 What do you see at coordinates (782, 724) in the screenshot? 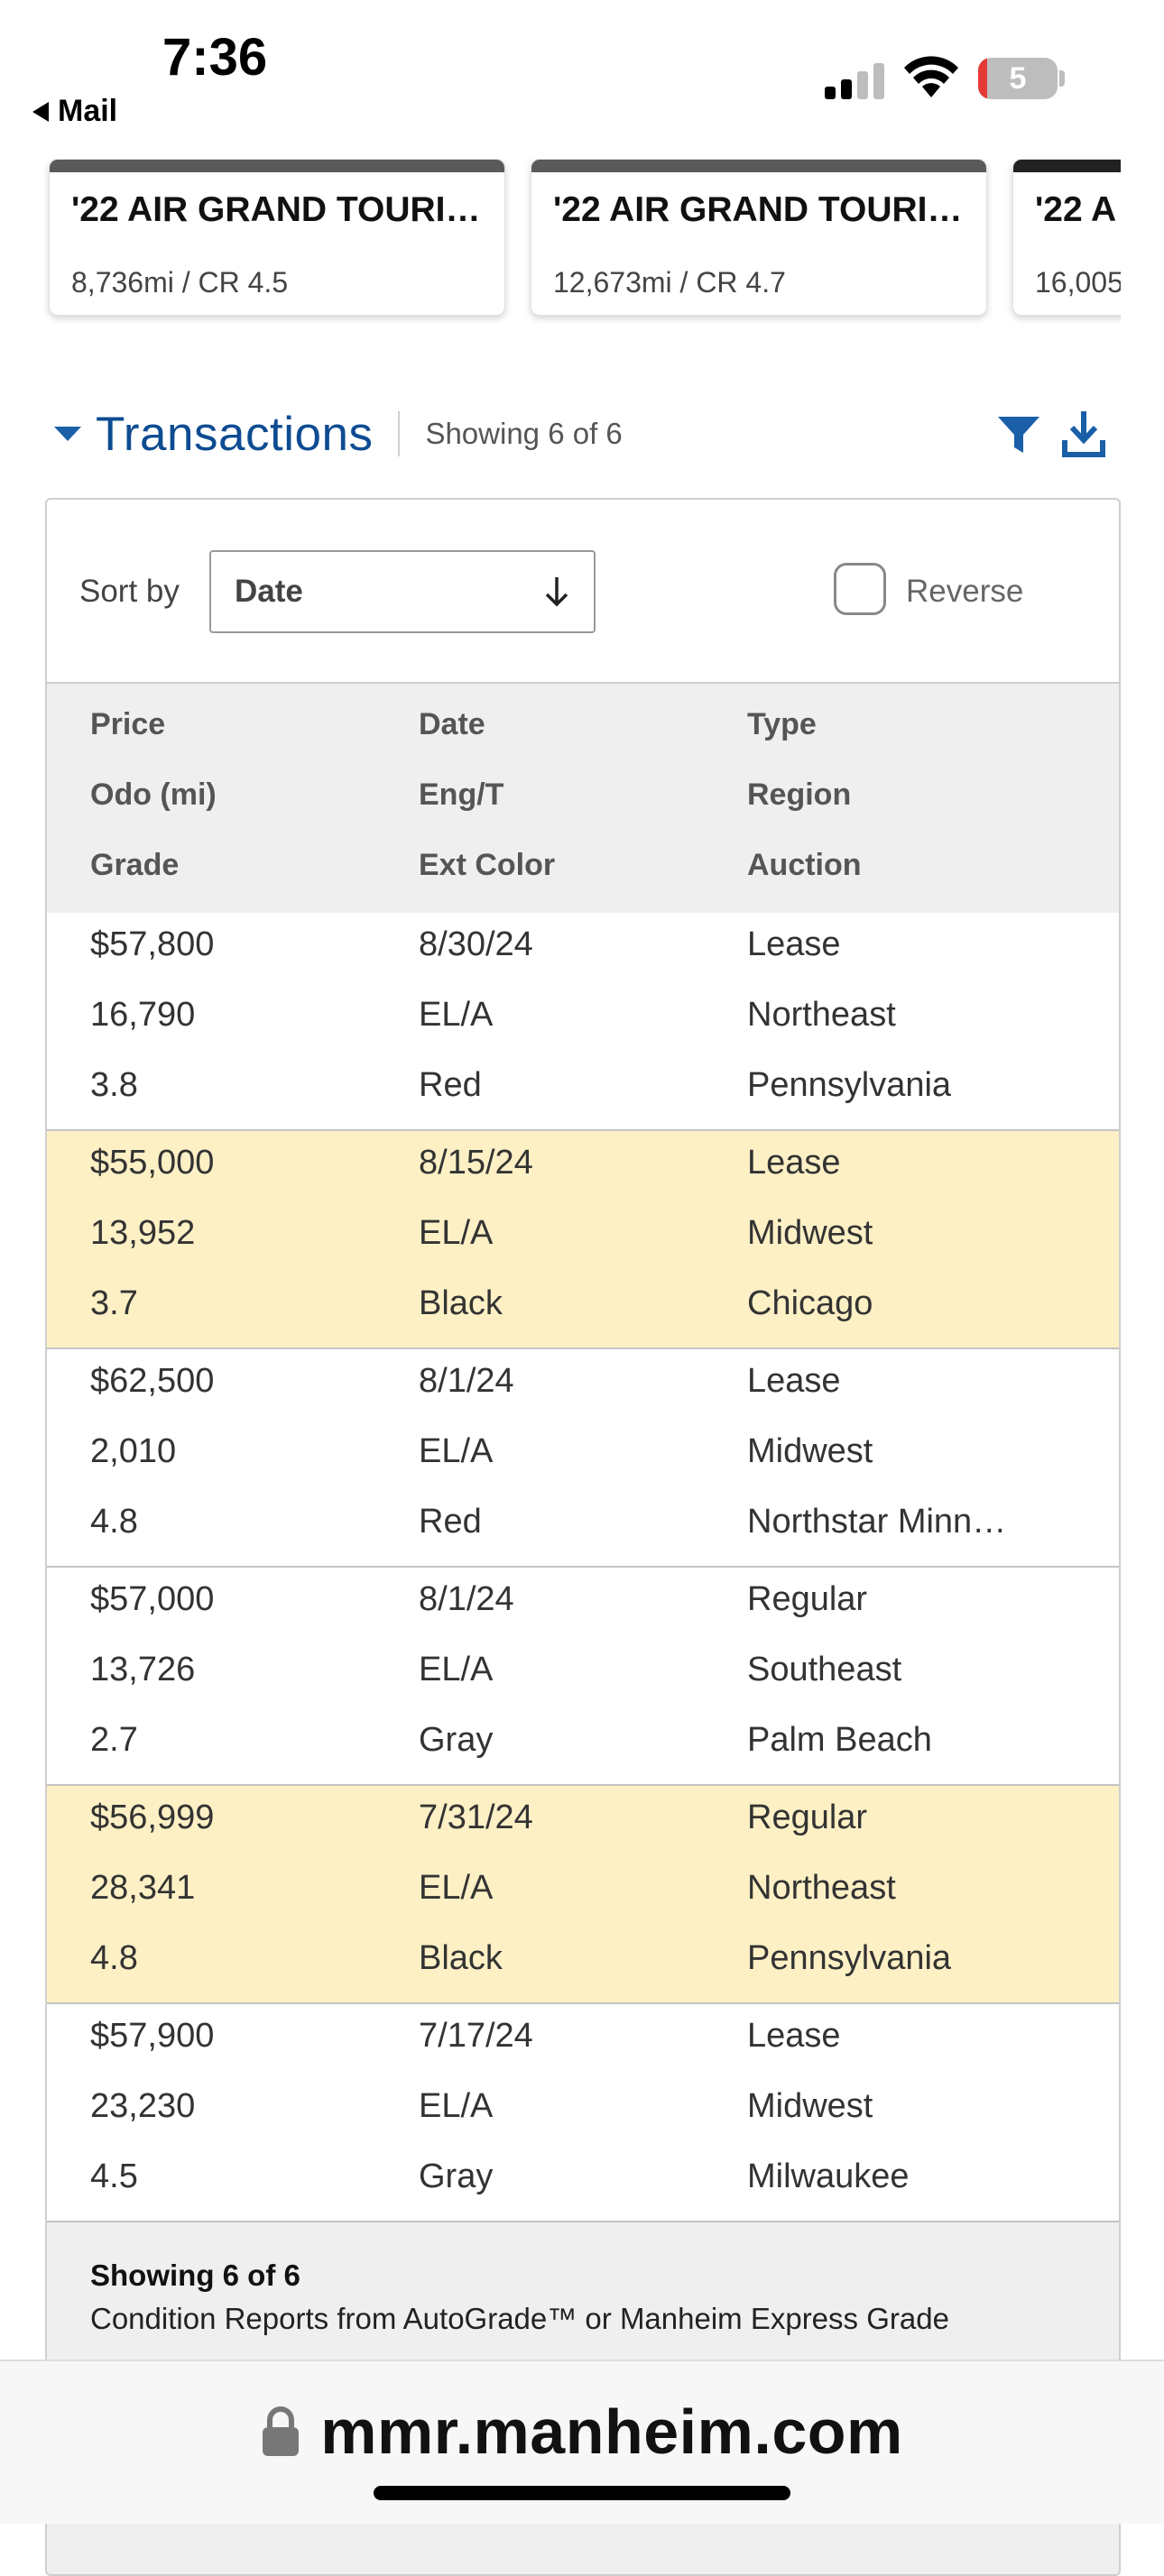
I see `header-type: Type` at bounding box center [782, 724].